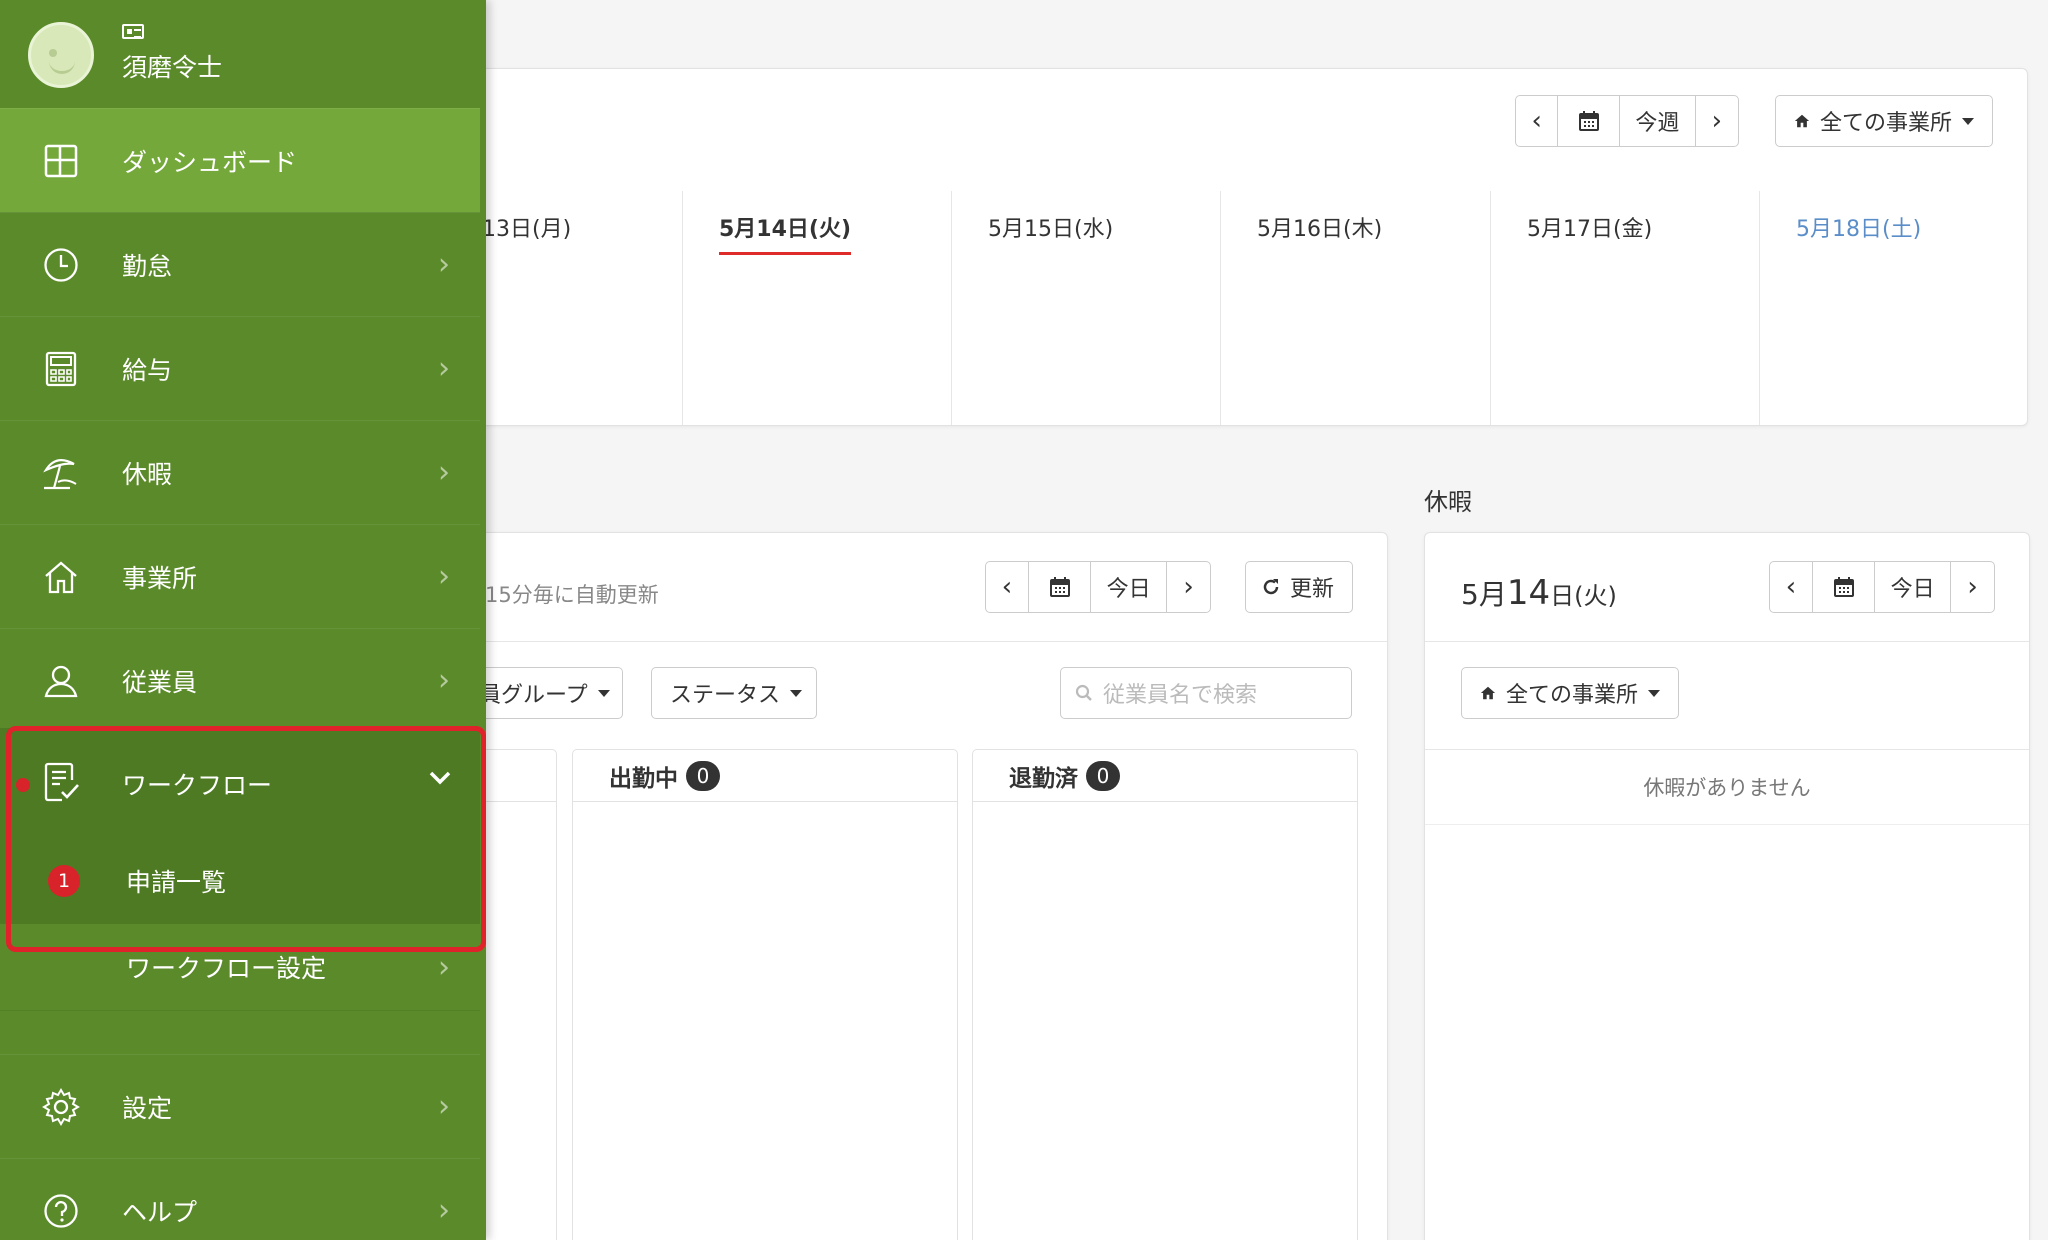  Describe the element at coordinates (240, 1199) in the screenshot. I see `sidebar-item-help: ヘルプ ›` at that location.